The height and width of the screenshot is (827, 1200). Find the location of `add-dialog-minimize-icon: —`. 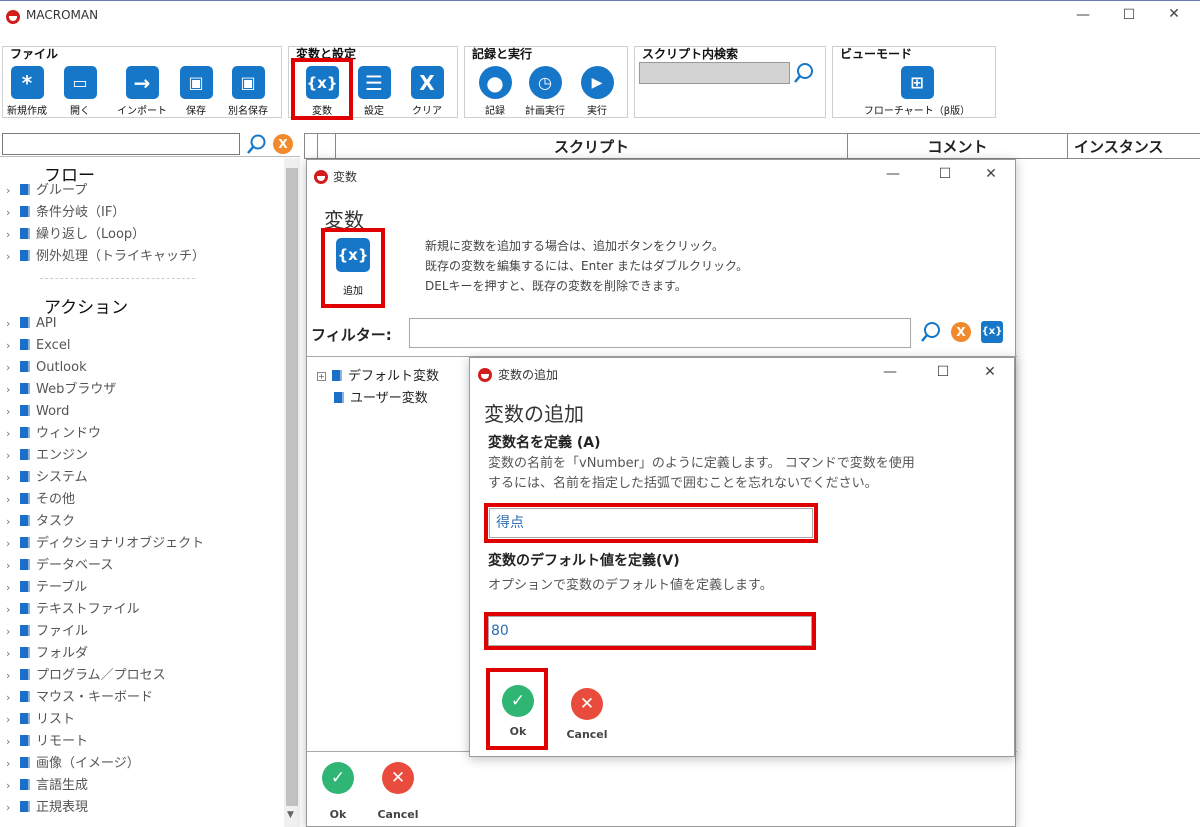

add-dialog-minimize-icon: — is located at coordinates (890, 372).